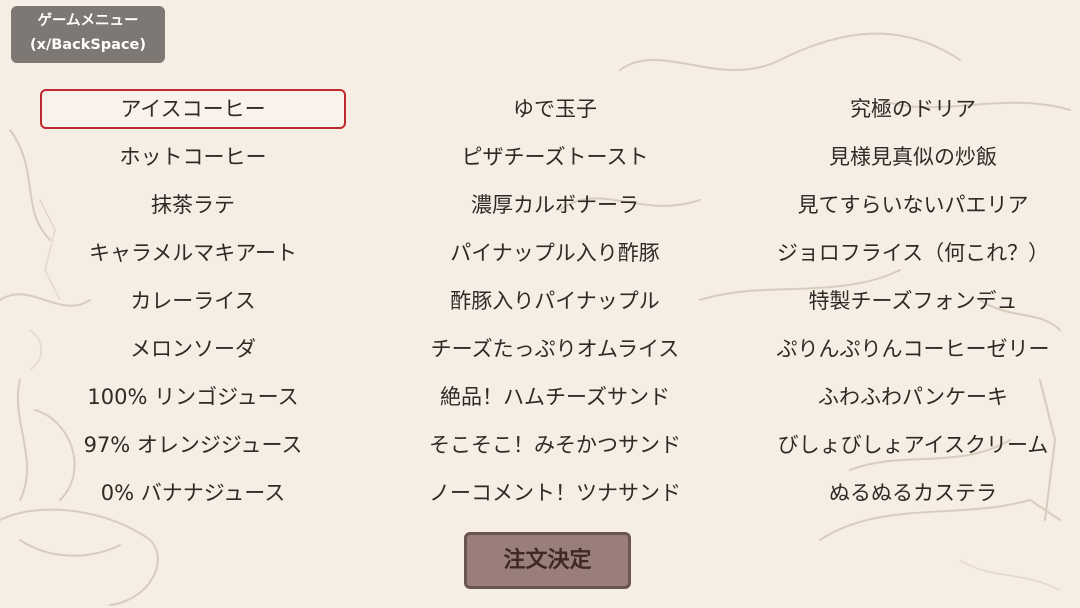 This screenshot has height=608, width=1080. I want to click on menu-item: チーズたっぷりオムライス, so click(555, 349).